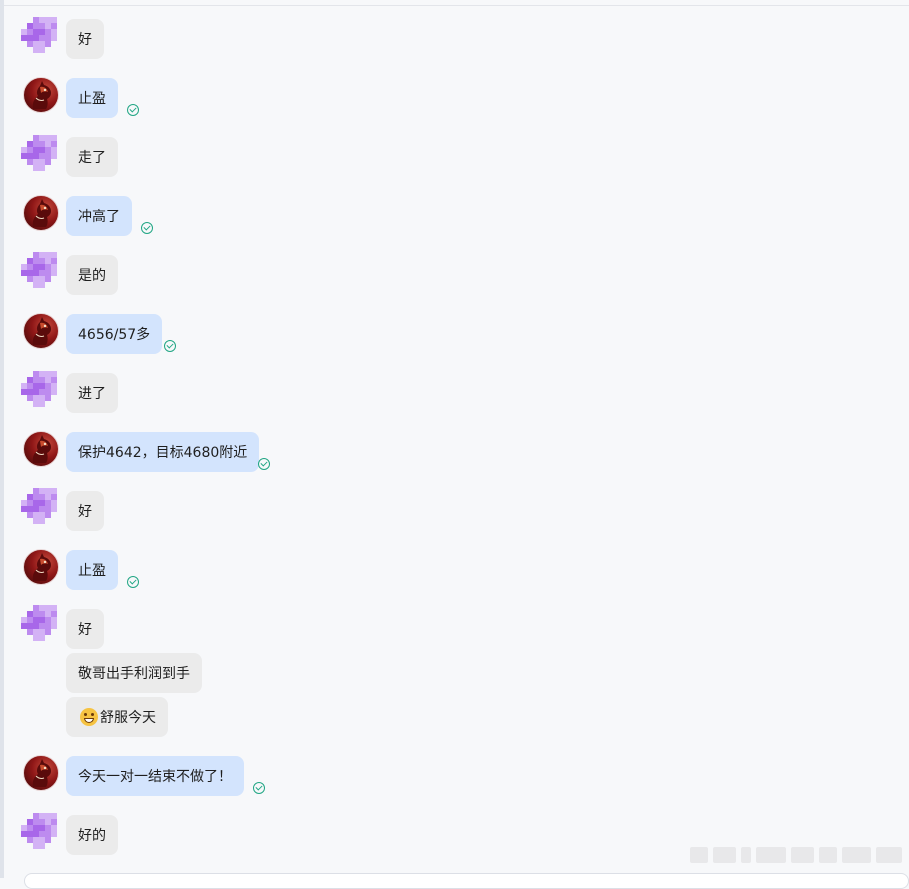  I want to click on message-text: 保护4642，目标4680附近, so click(163, 453).